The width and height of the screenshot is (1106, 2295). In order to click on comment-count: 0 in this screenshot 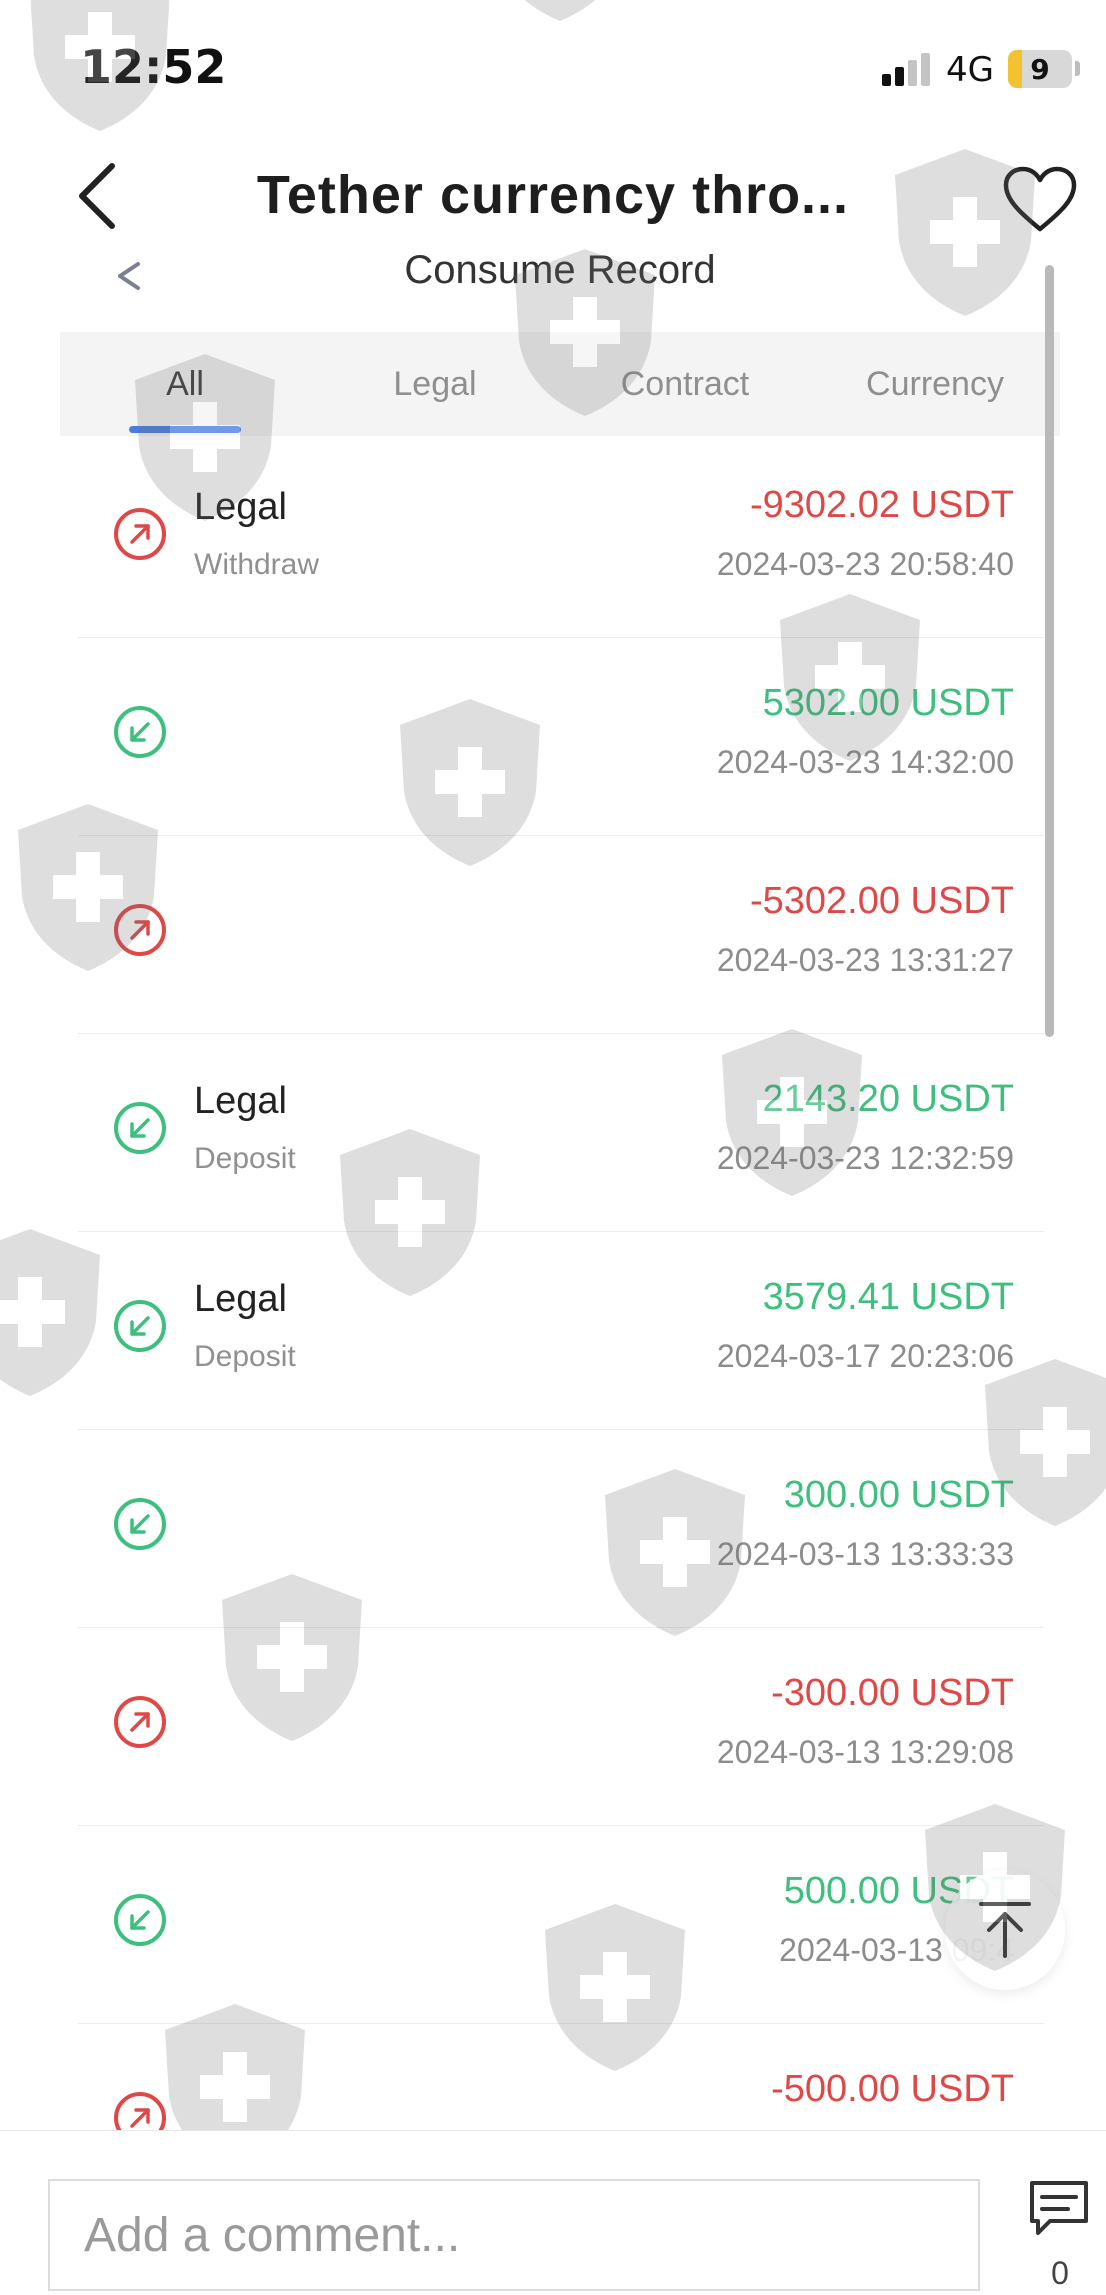, I will do `click(1060, 2273)`.